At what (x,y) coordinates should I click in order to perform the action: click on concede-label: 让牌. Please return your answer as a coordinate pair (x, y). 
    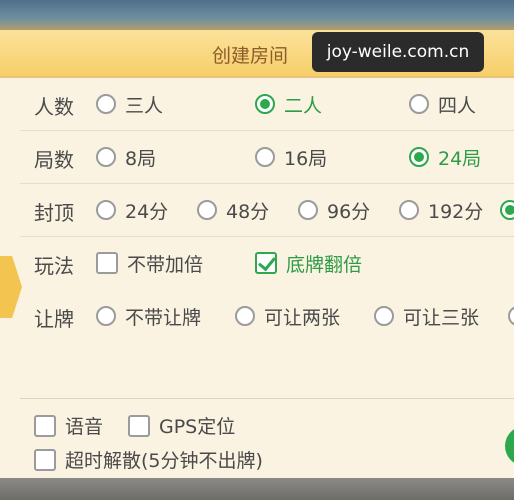
    Looking at the image, I should click on (54, 319).